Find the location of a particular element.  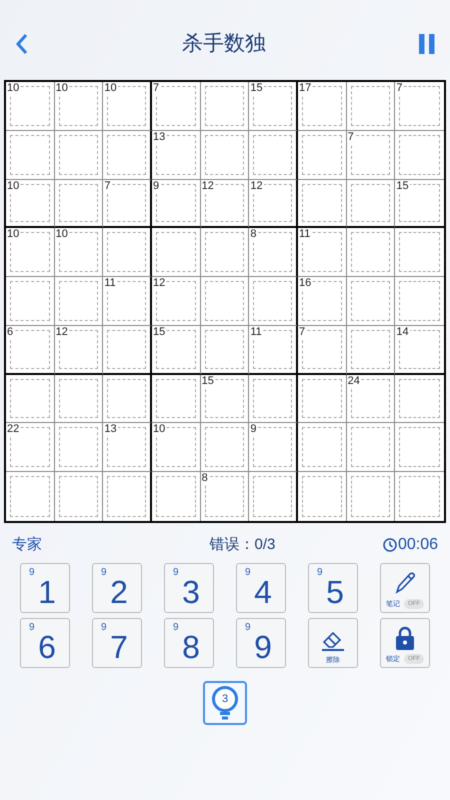

hint-count: 3 is located at coordinates (225, 699).